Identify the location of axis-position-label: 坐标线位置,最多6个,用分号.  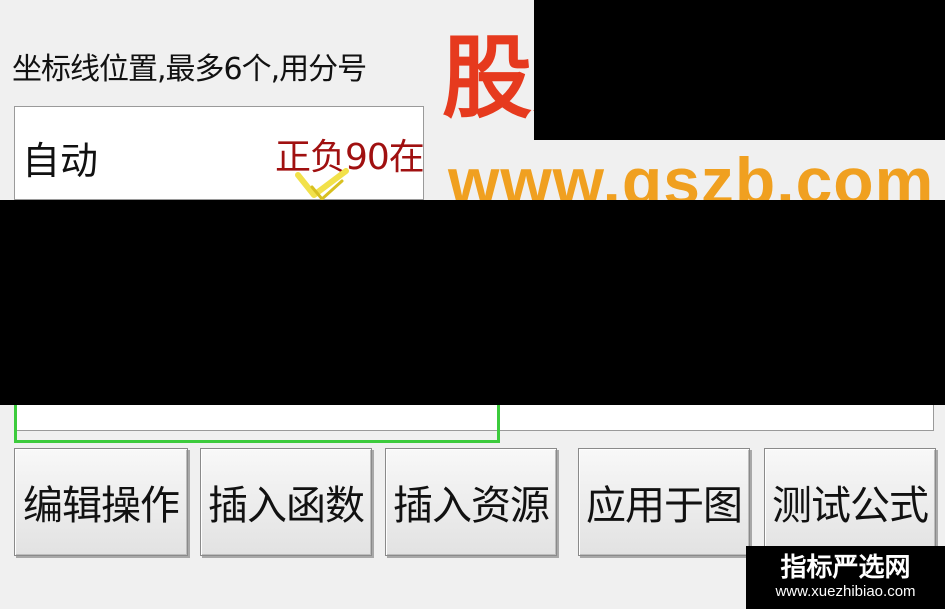
(189, 69).